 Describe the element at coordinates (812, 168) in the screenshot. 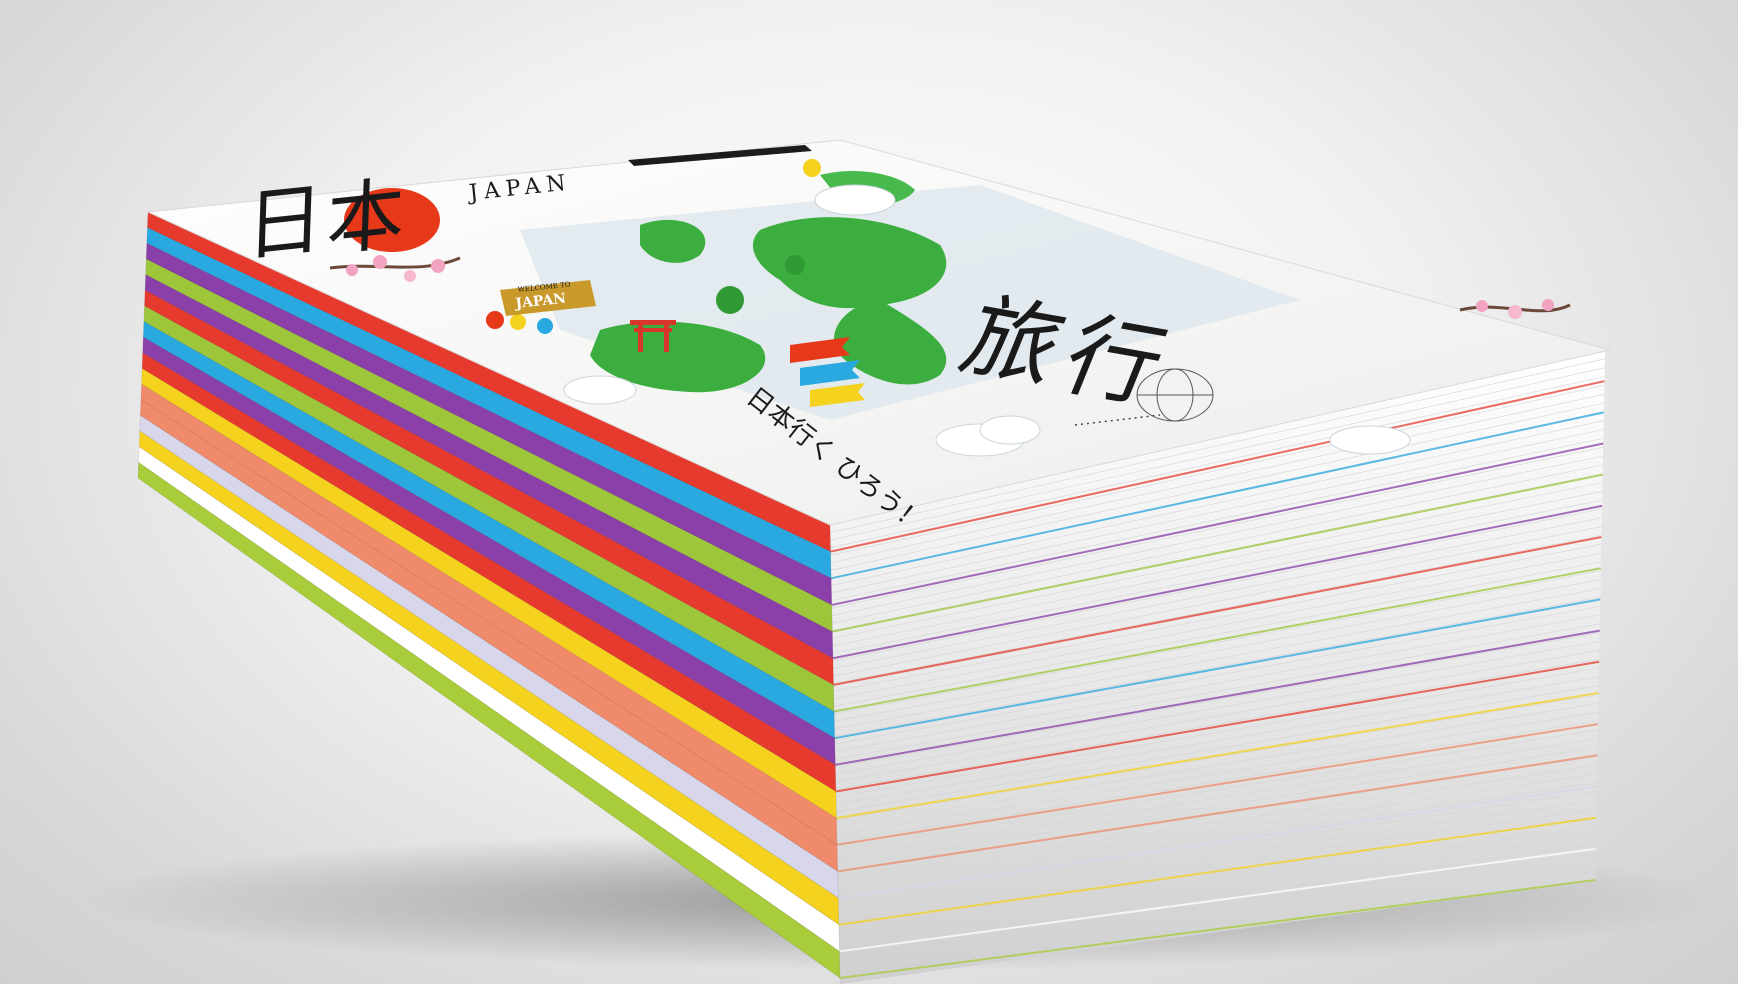

I see `sun-icon` at that location.